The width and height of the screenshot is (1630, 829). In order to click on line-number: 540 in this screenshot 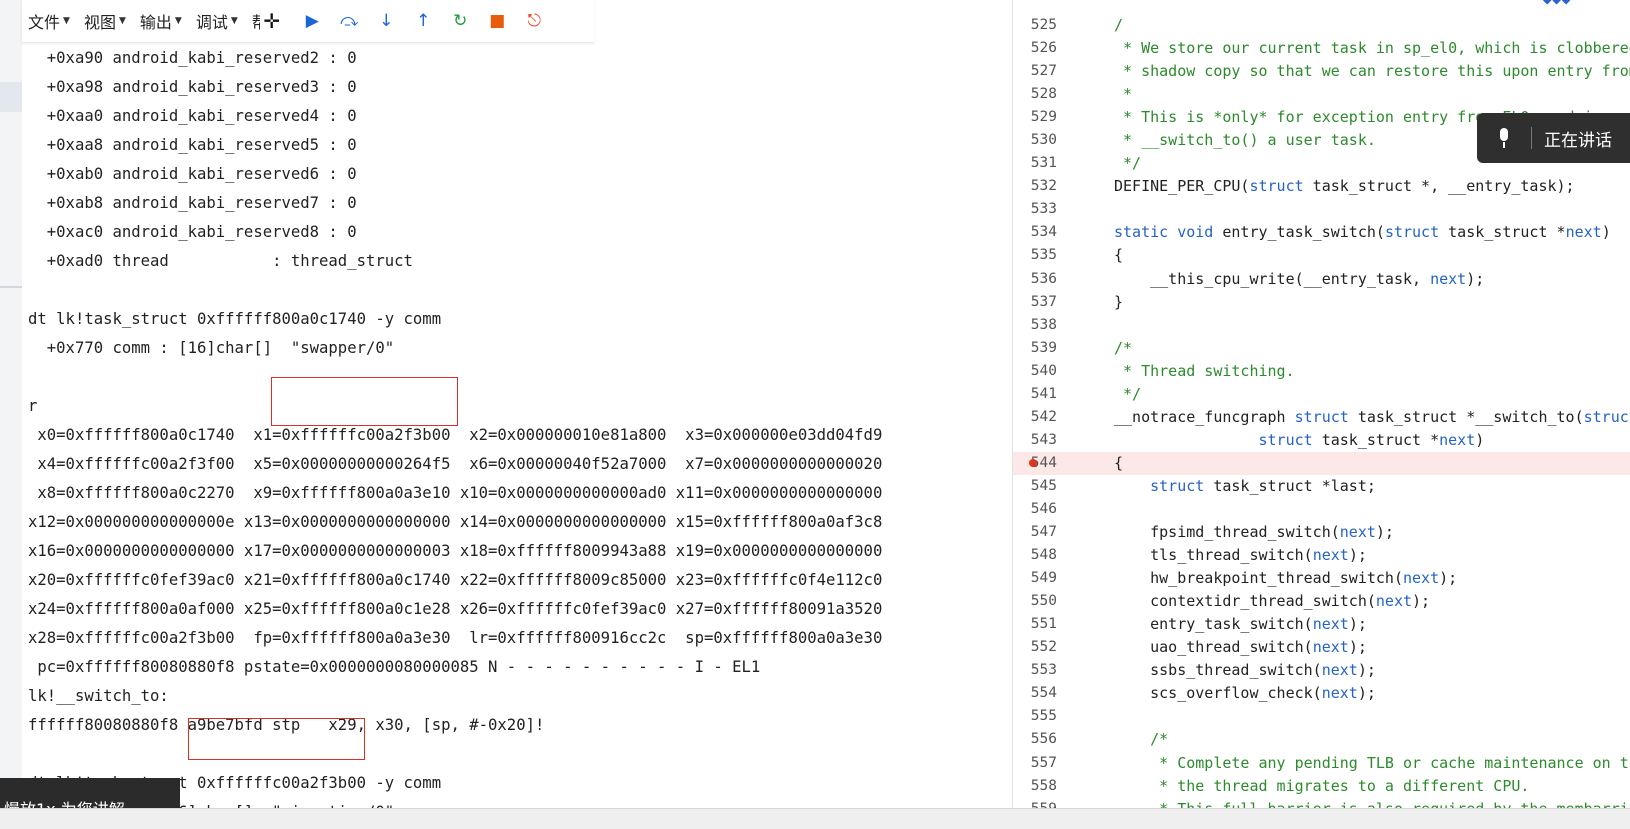, I will do `click(1035, 371)`.